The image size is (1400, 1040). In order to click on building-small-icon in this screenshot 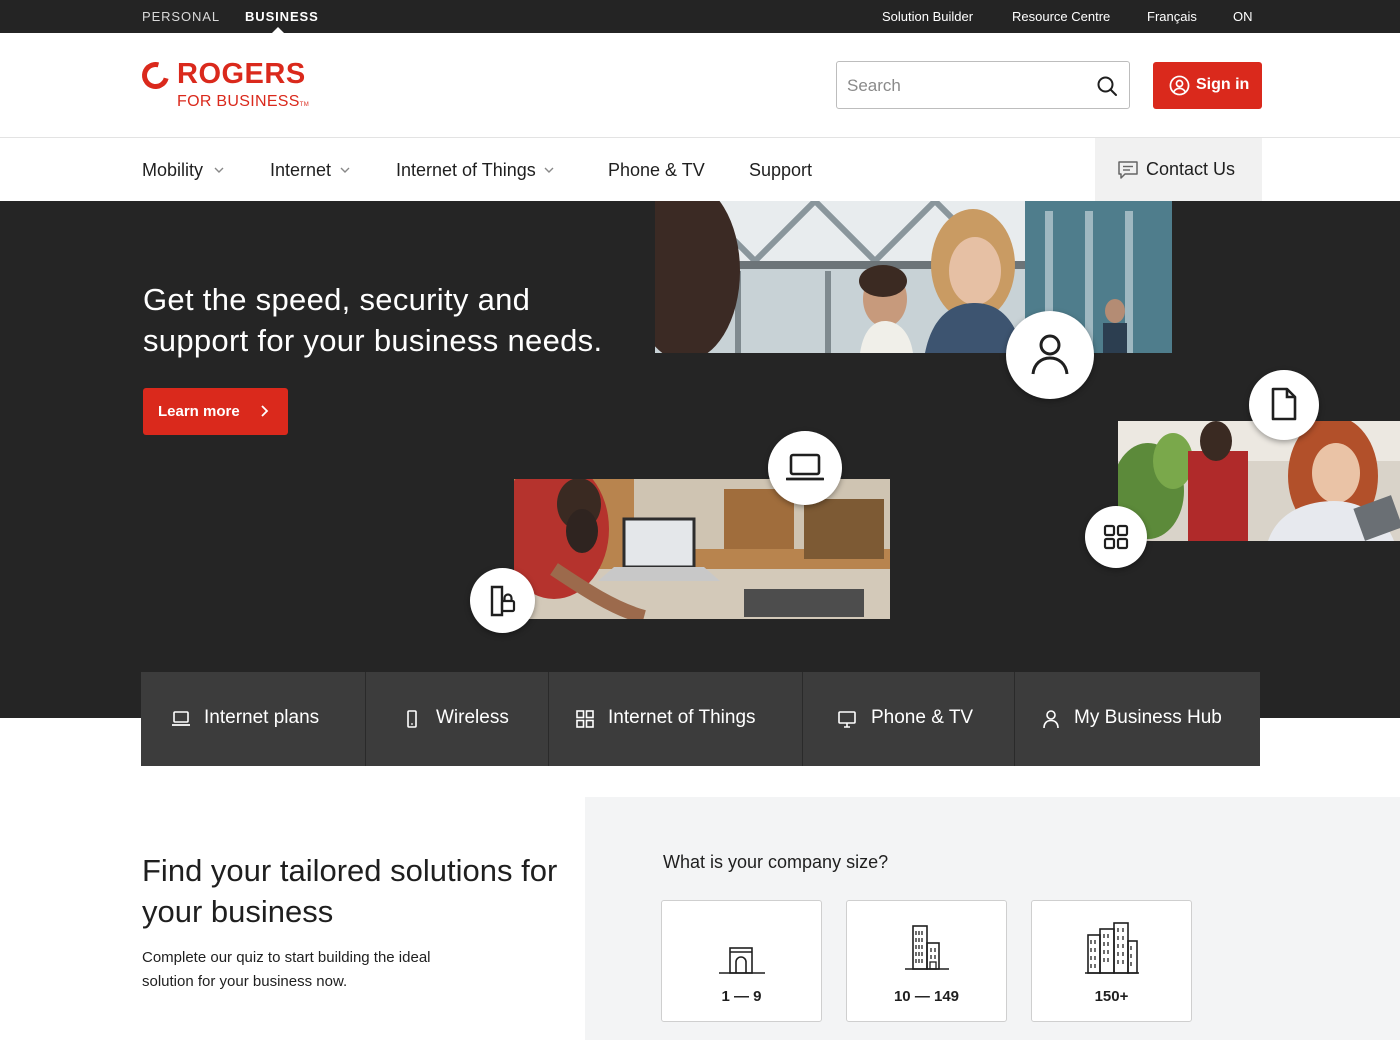, I will do `click(741, 960)`.